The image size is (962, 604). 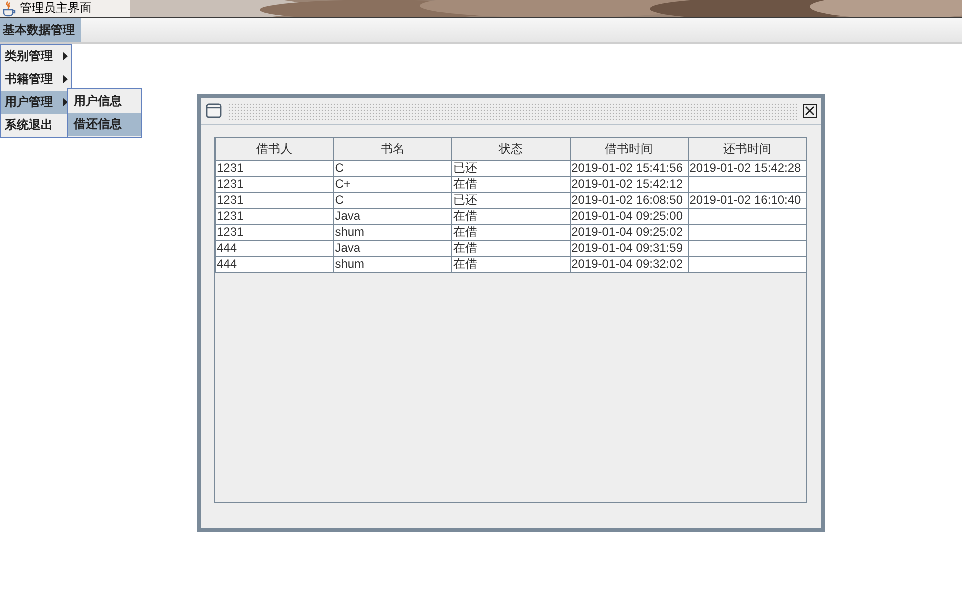 I want to click on table-cell: 2019-01-04 09:25:00, so click(x=629, y=216).